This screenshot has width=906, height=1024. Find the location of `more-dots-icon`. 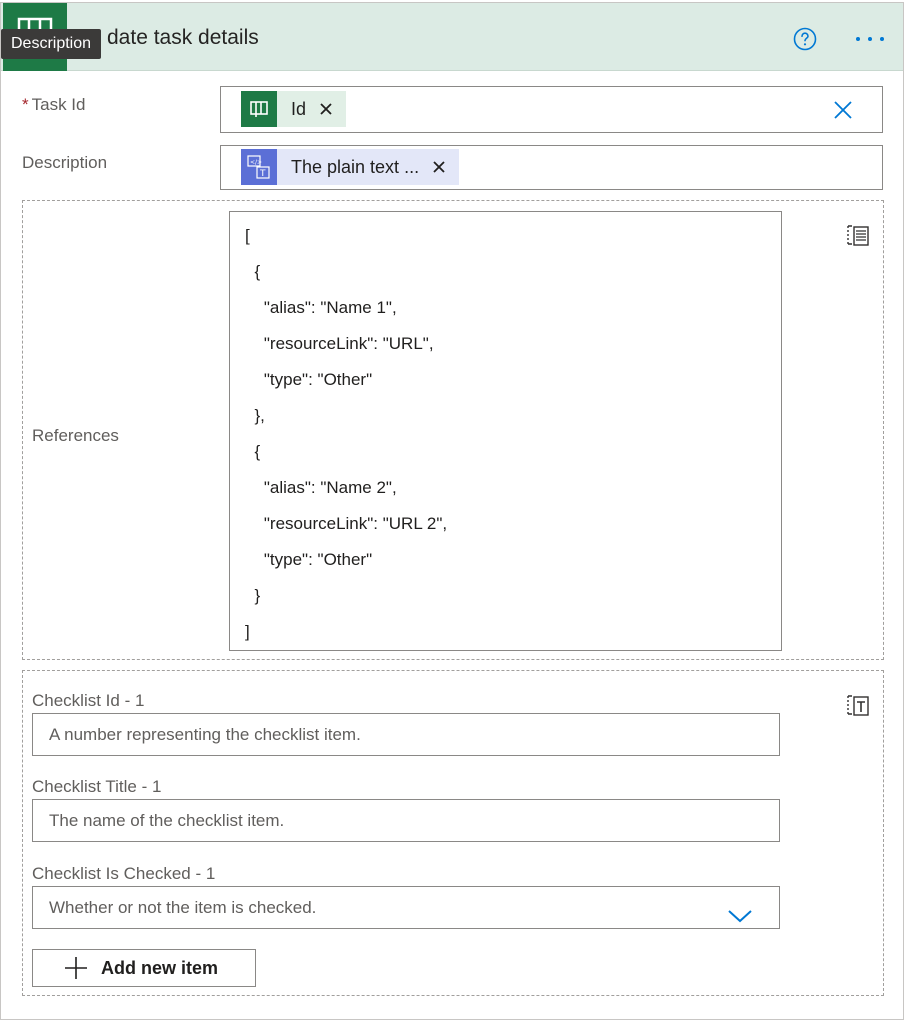

more-dots-icon is located at coordinates (870, 39).